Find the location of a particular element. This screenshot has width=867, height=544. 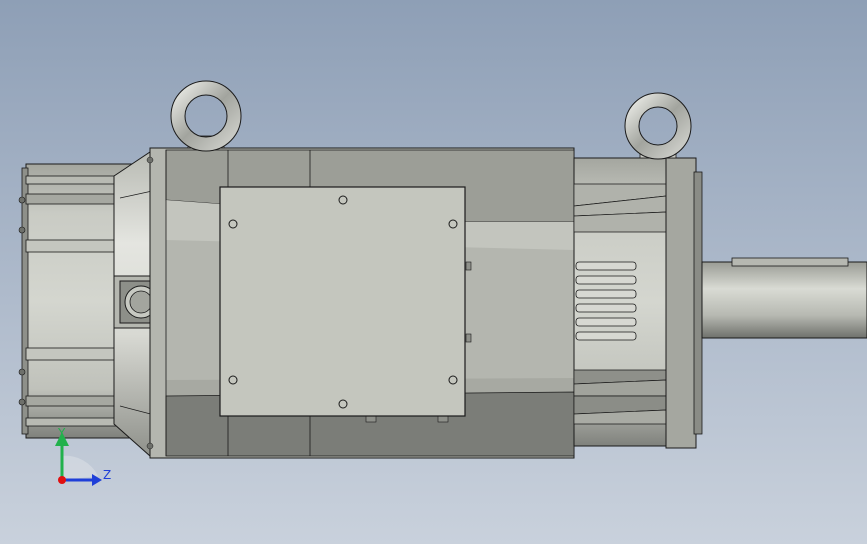

z-axis-label: Z is located at coordinates (107, 475).